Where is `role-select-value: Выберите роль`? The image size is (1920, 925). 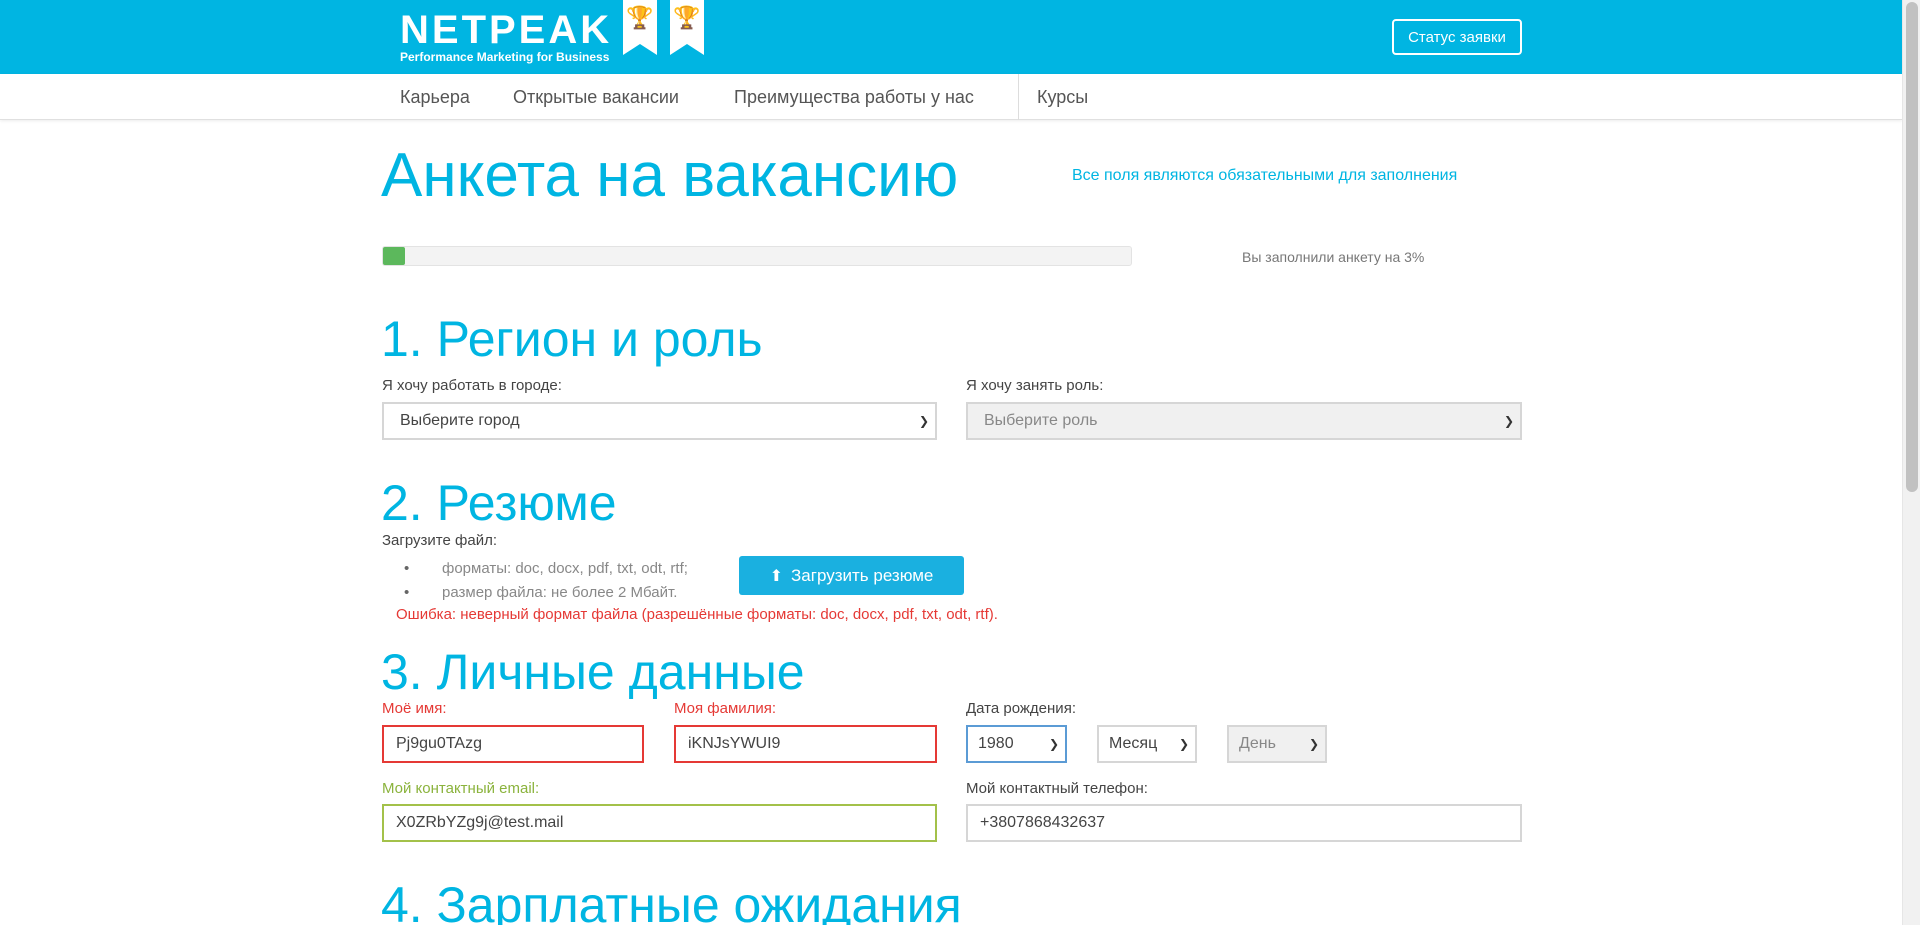 role-select-value: Выберите роль is located at coordinates (1041, 420).